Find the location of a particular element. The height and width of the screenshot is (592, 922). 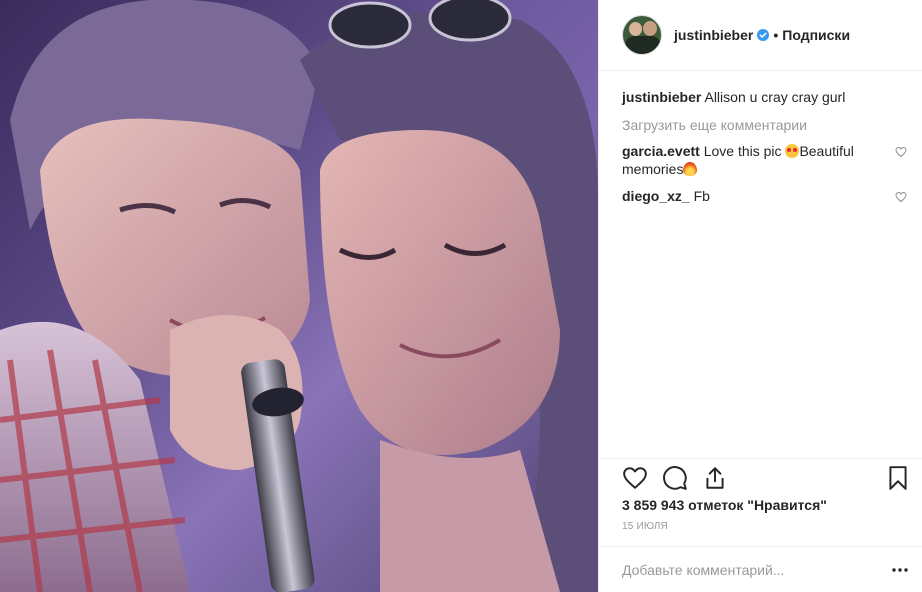

fire-emoji is located at coordinates (690, 169).